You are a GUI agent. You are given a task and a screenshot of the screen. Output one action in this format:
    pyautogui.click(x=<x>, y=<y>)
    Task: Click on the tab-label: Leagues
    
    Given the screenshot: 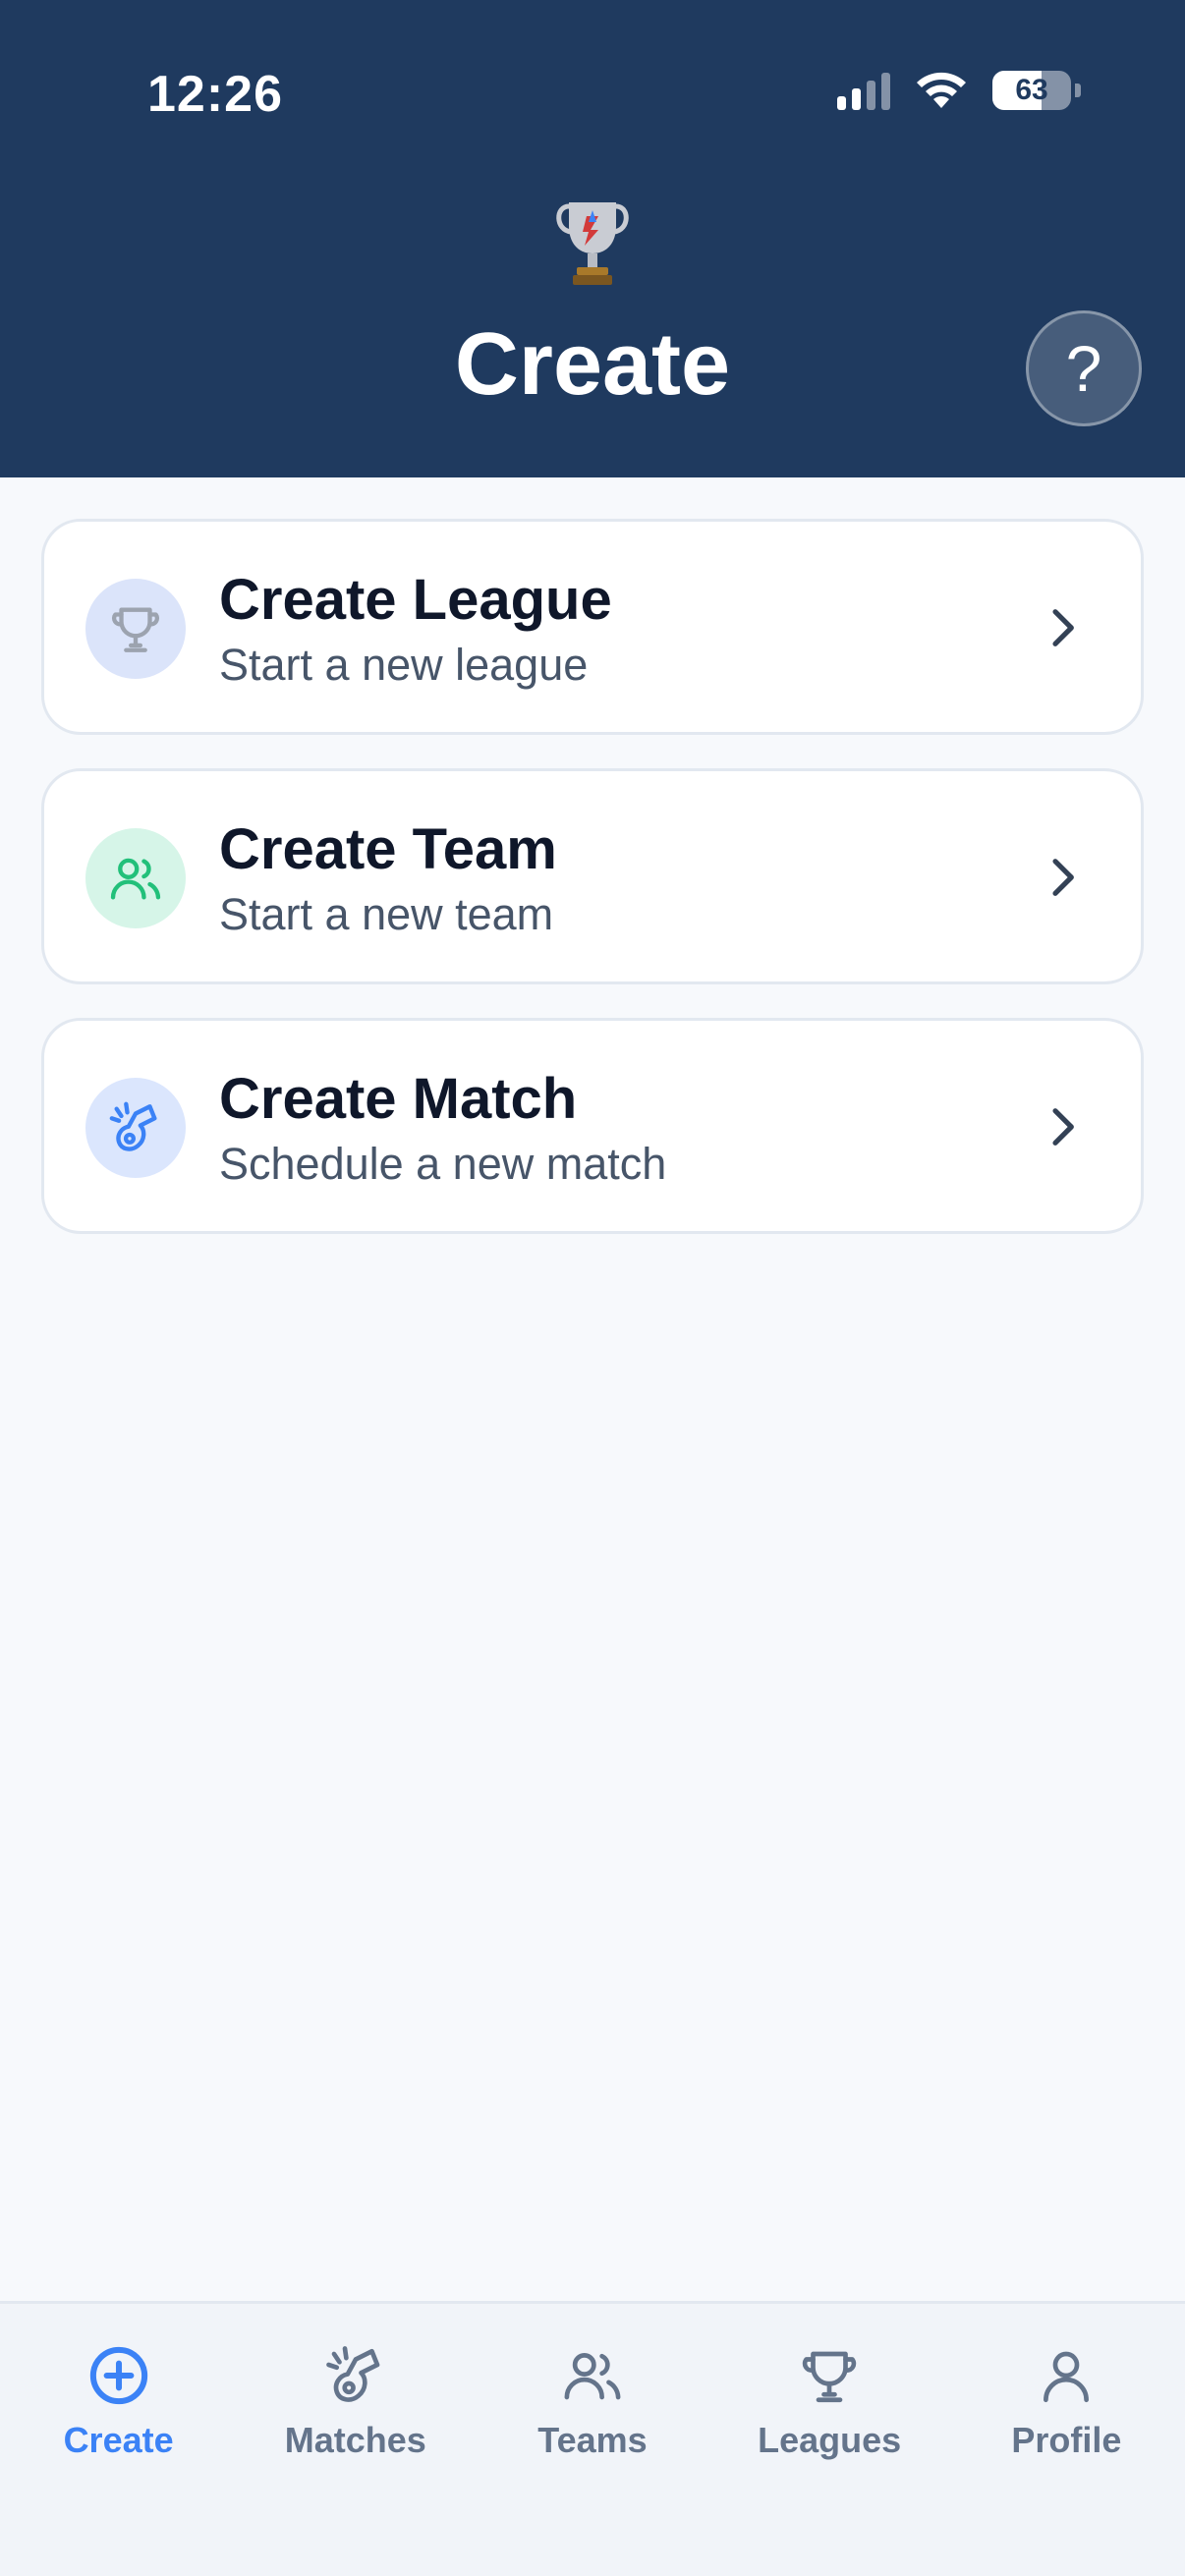 What is the action you would take?
    pyautogui.click(x=830, y=2440)
    